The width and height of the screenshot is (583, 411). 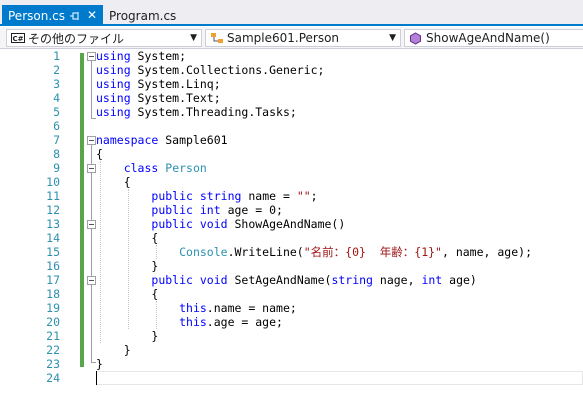 I want to click on close-icon: ✕, so click(x=92, y=15).